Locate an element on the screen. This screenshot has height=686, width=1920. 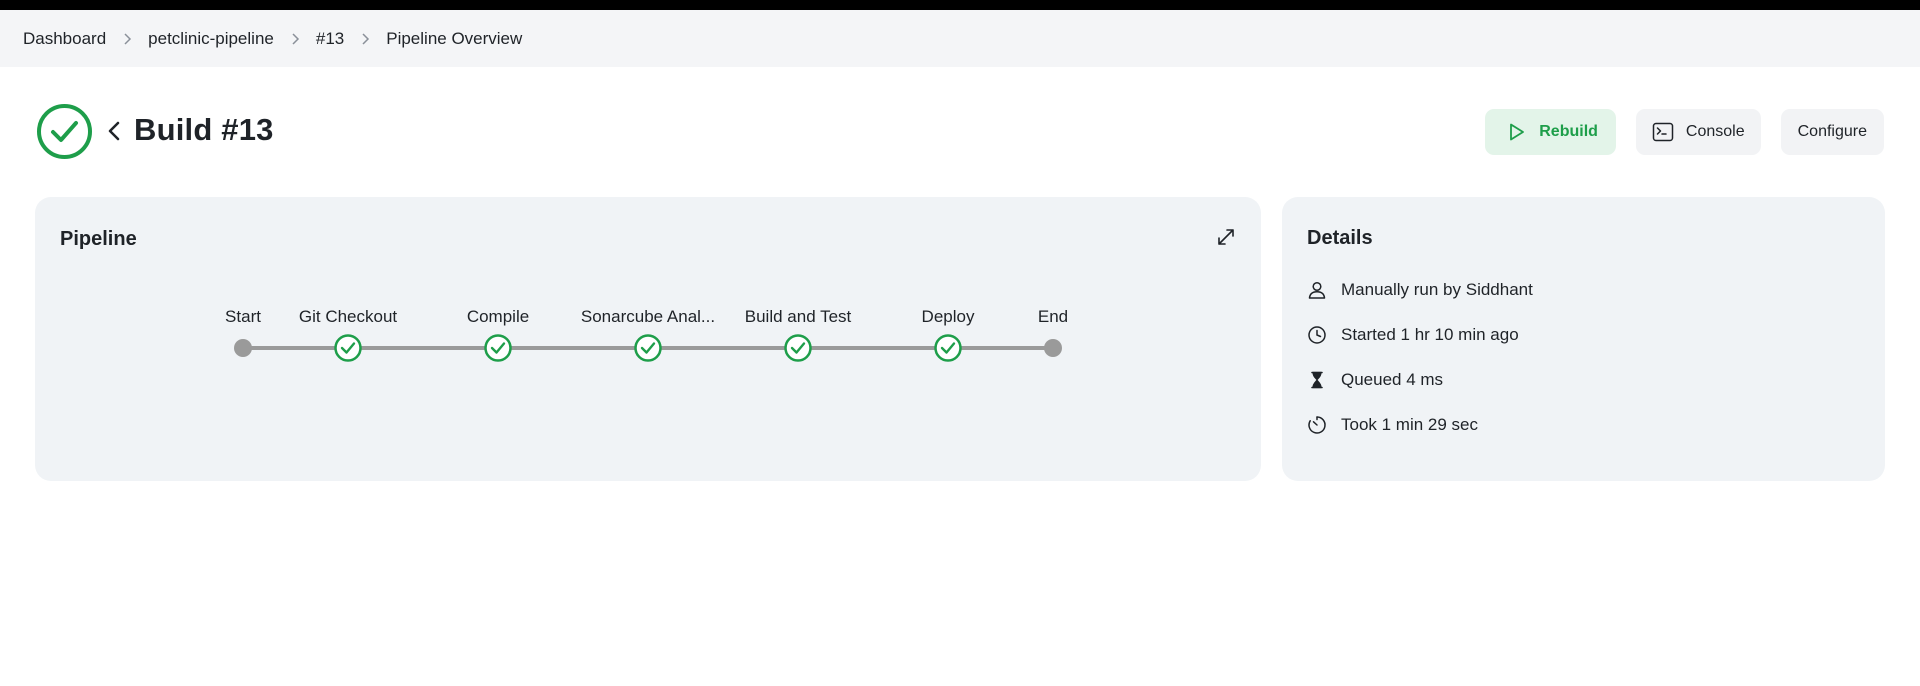
pipeline-stage-label: Build and Test is located at coordinates (798, 317).